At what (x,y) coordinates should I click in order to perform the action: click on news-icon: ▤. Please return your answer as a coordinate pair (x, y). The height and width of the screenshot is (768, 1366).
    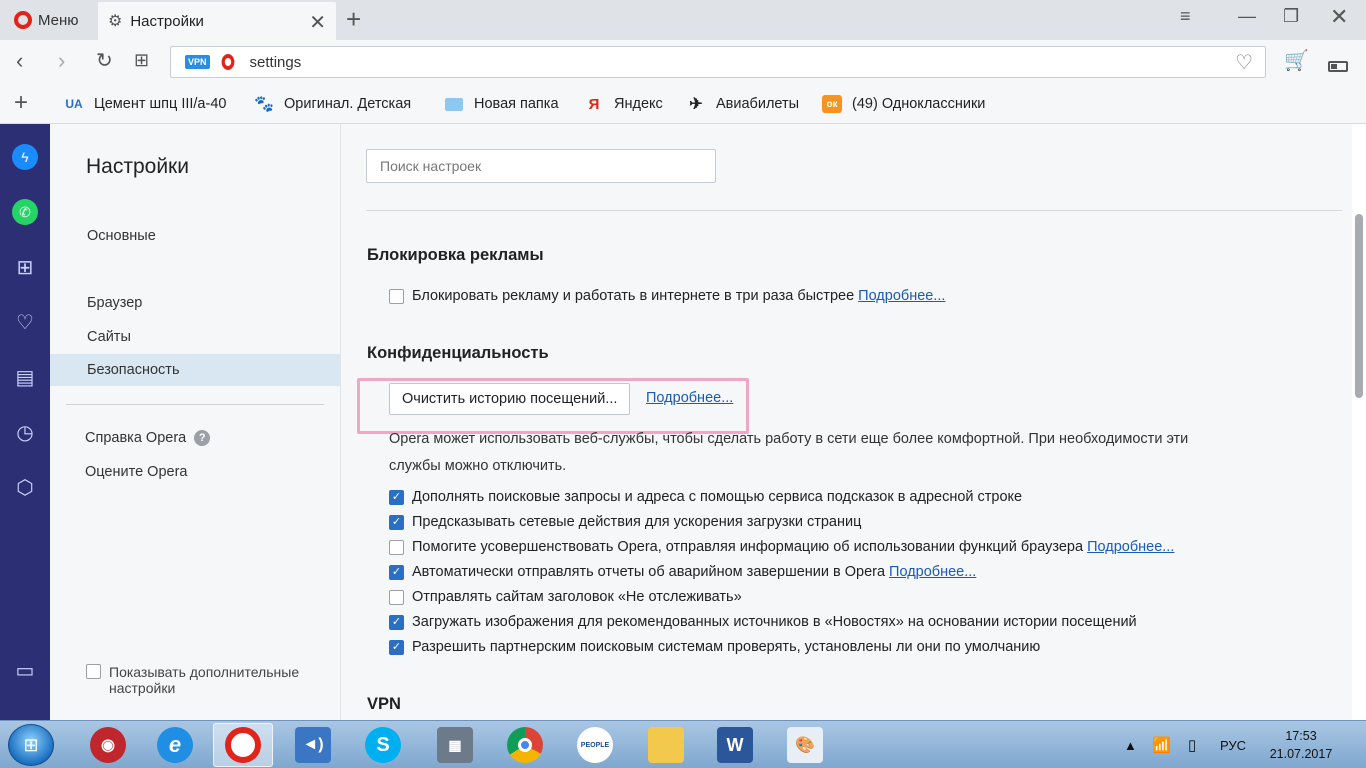
    Looking at the image, I should click on (25, 377).